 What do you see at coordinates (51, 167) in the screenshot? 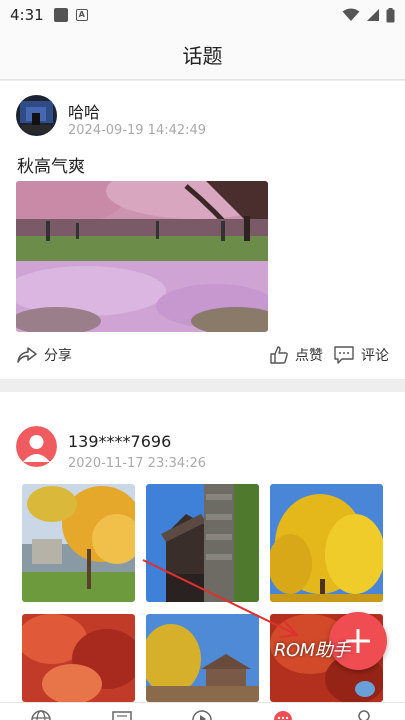
I see `post-text: 秋高气爽` at bounding box center [51, 167].